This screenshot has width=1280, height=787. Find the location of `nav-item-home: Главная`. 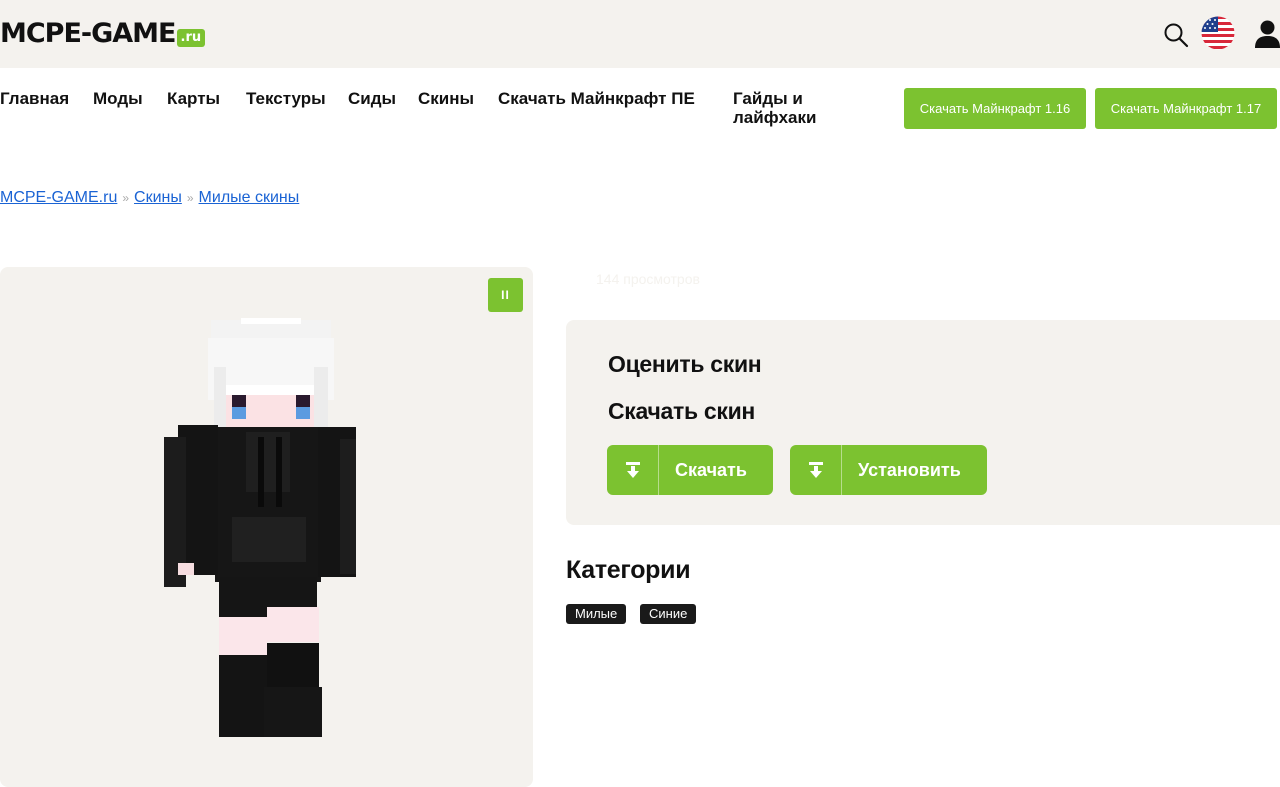

nav-item-home: Главная is located at coordinates (34, 98).